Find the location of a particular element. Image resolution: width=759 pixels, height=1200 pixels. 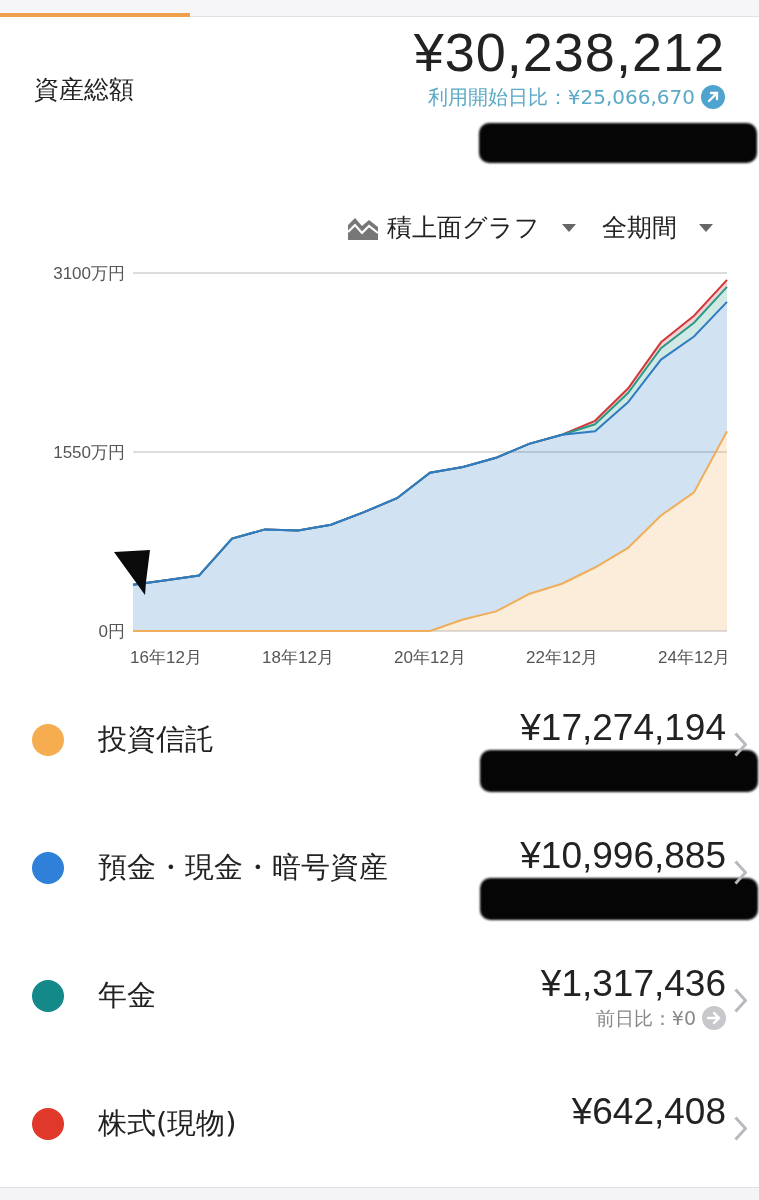

asset-amount: ¥642,408 is located at coordinates (648, 1112).